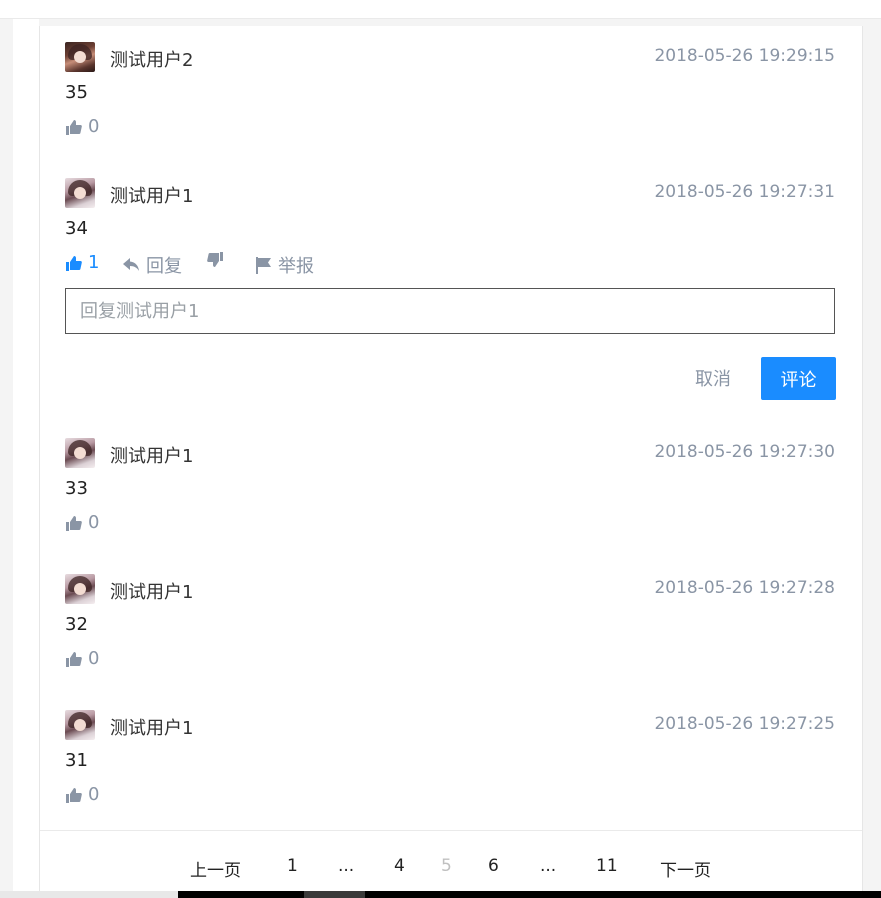  Describe the element at coordinates (450, 94) in the screenshot. I see `comment-item: 测试用户2 2018-05-26 19:29:15 35 0` at that location.